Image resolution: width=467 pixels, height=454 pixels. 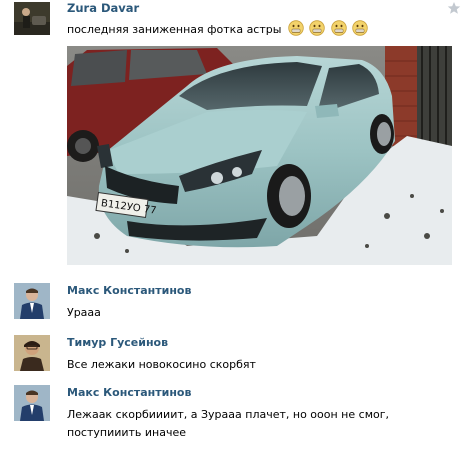 What do you see at coordinates (84, 312) in the screenshot?
I see `comment-text: Урааа` at bounding box center [84, 312].